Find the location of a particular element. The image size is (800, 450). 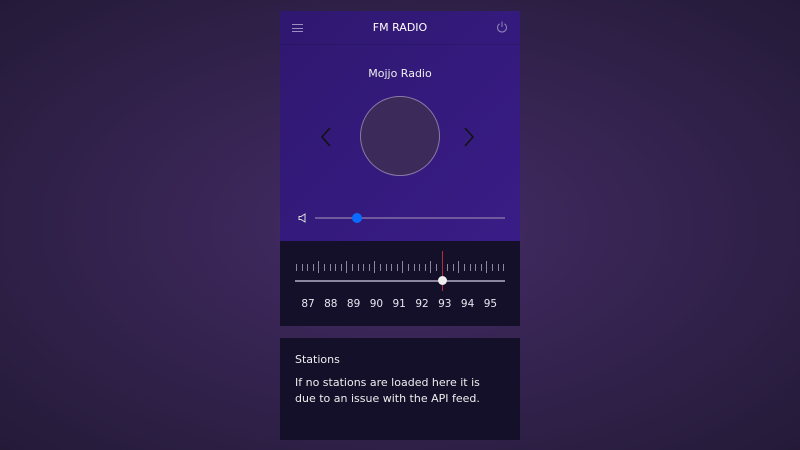

frequency-tuner: 87 88 89 90 91 92 93 94 95 is located at coordinates (400, 283).